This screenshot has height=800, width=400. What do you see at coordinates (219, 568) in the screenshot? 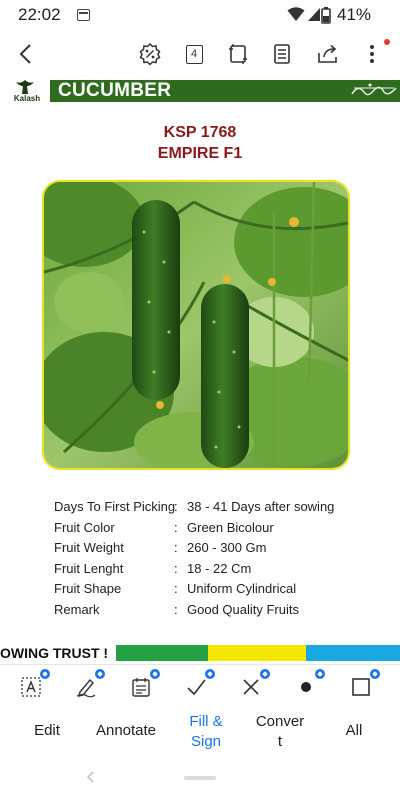
I see `spec-value: 18 - 22 Cm` at bounding box center [219, 568].